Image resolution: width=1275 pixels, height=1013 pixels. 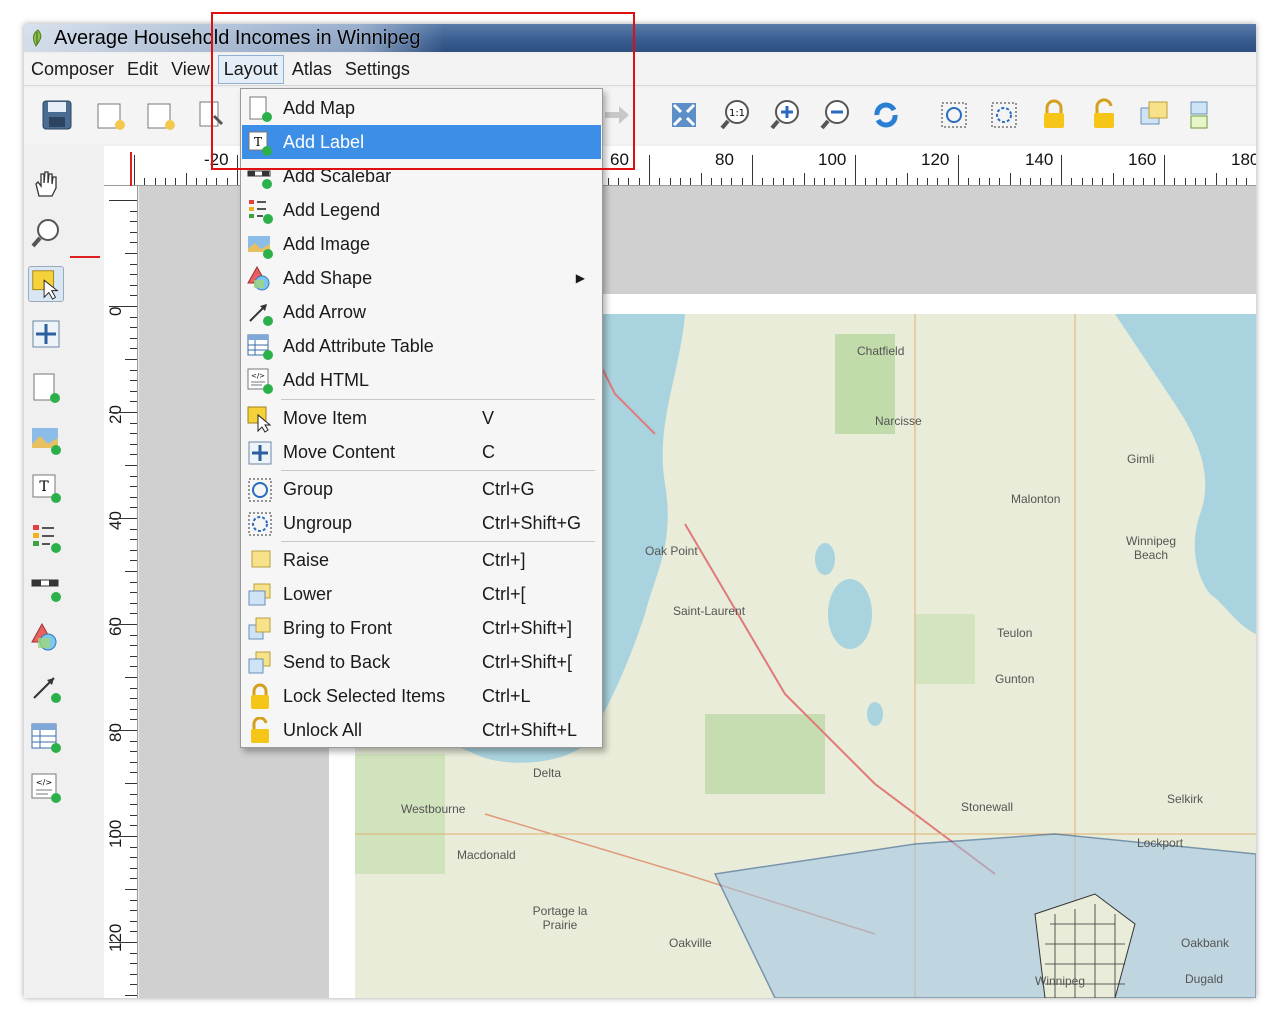 What do you see at coordinates (142, 69) in the screenshot?
I see `menu-edit: Edit` at bounding box center [142, 69].